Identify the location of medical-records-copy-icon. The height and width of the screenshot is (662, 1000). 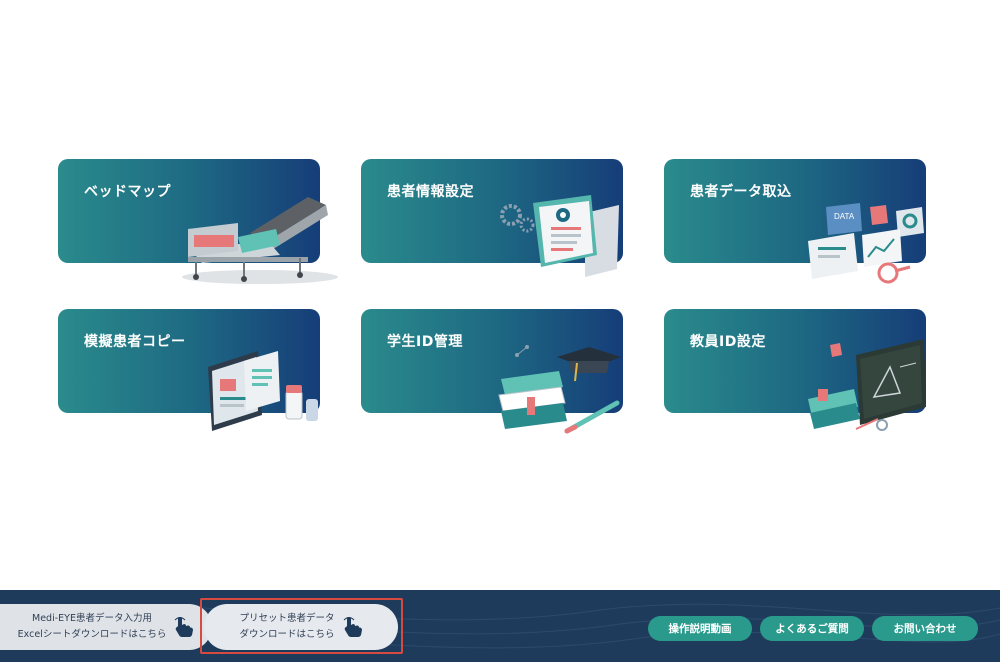
(263, 391).